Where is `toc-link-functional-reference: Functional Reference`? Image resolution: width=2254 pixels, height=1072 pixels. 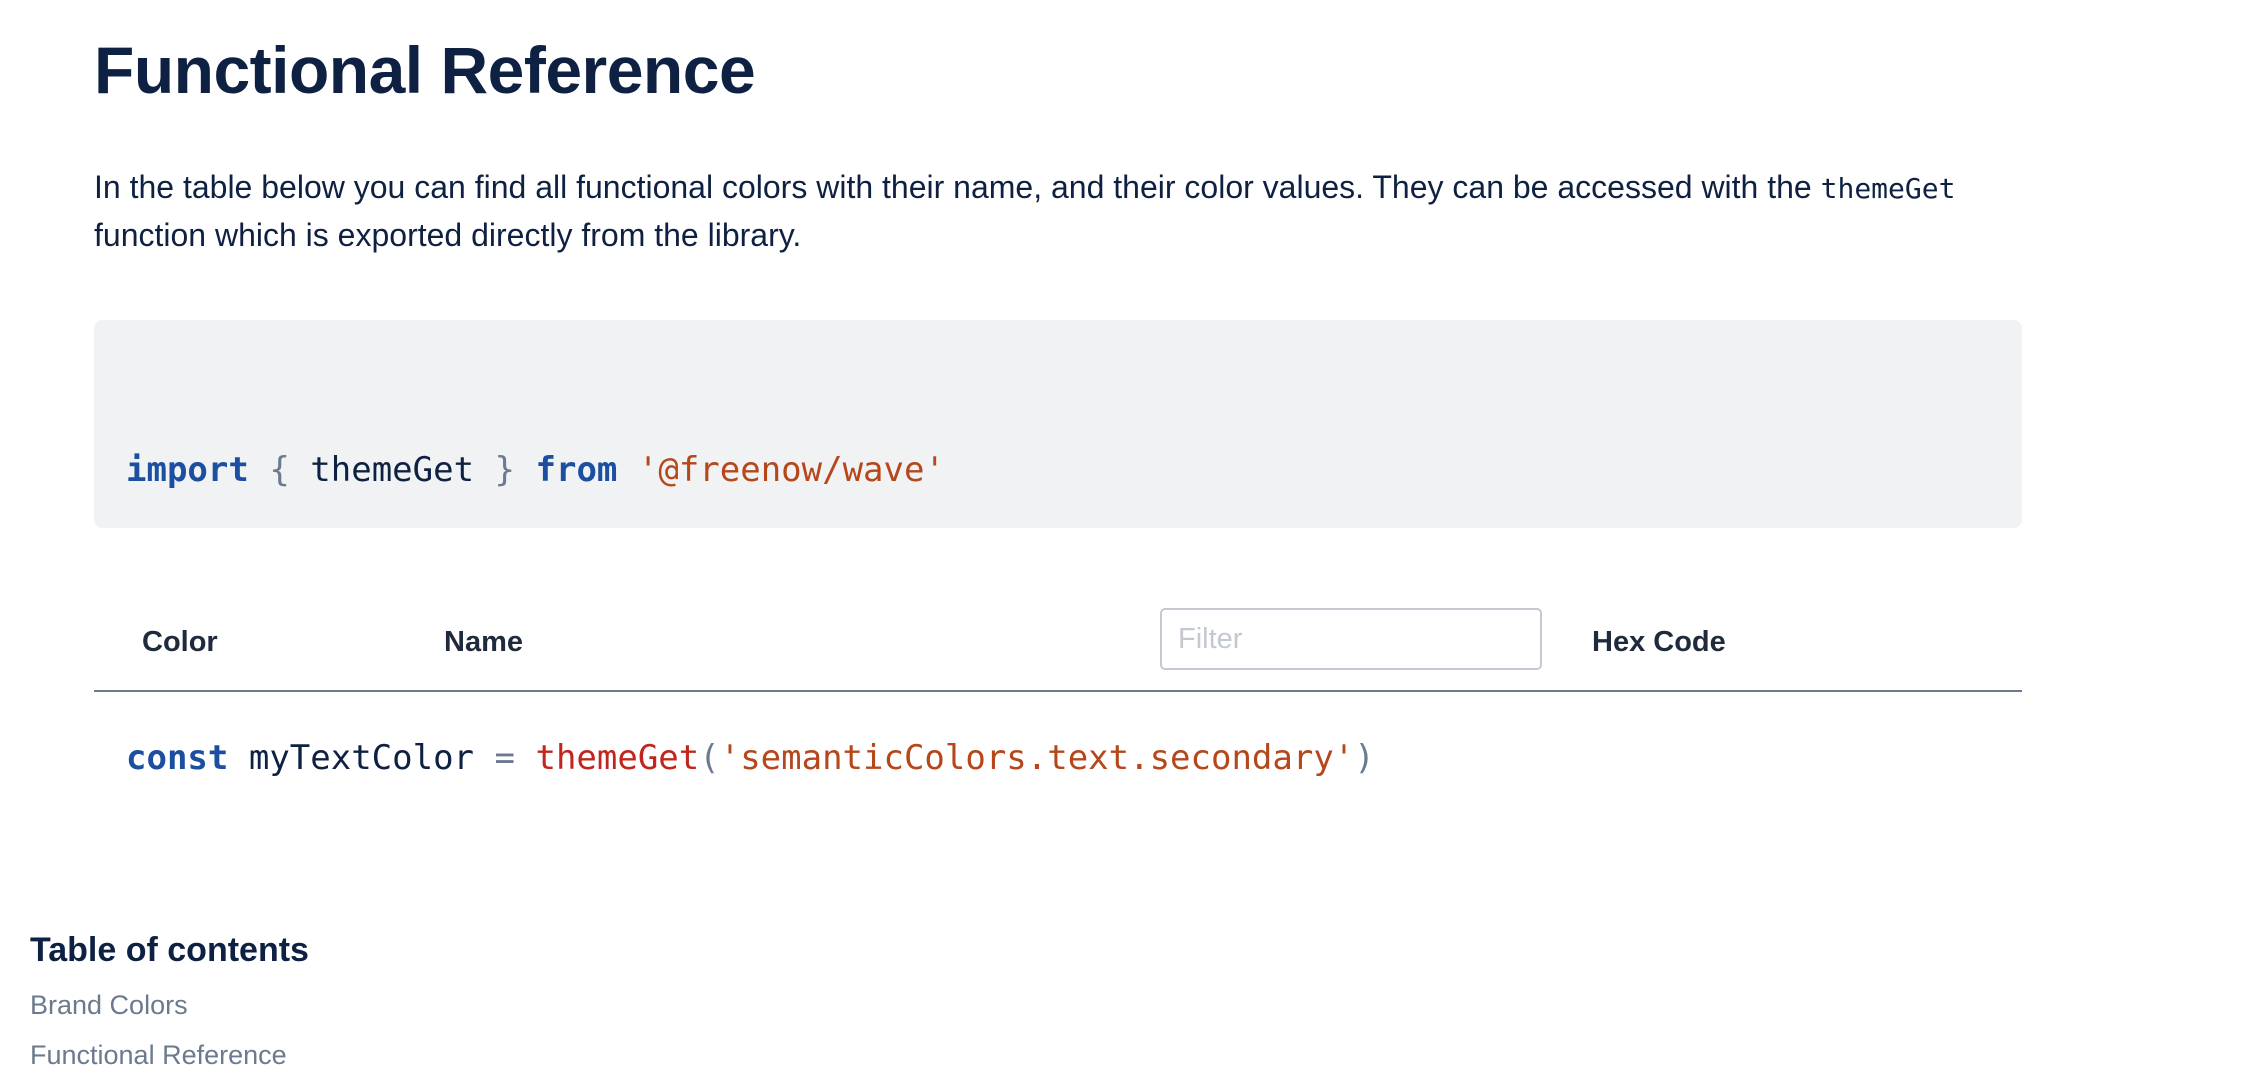 toc-link-functional-reference: Functional Reference is located at coordinates (169, 1054).